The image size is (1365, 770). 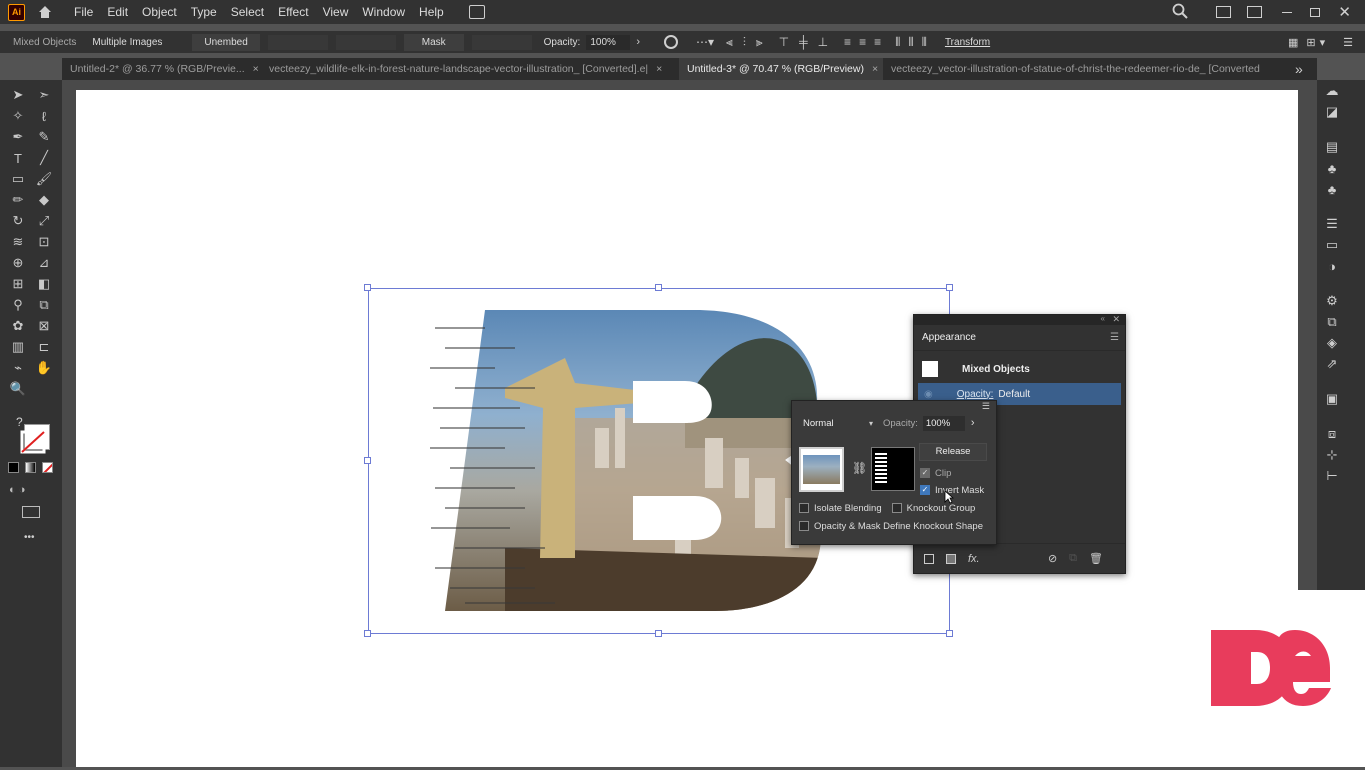 What do you see at coordinates (973, 423) in the screenshot?
I see `chevron-right-icon: ›` at bounding box center [973, 423].